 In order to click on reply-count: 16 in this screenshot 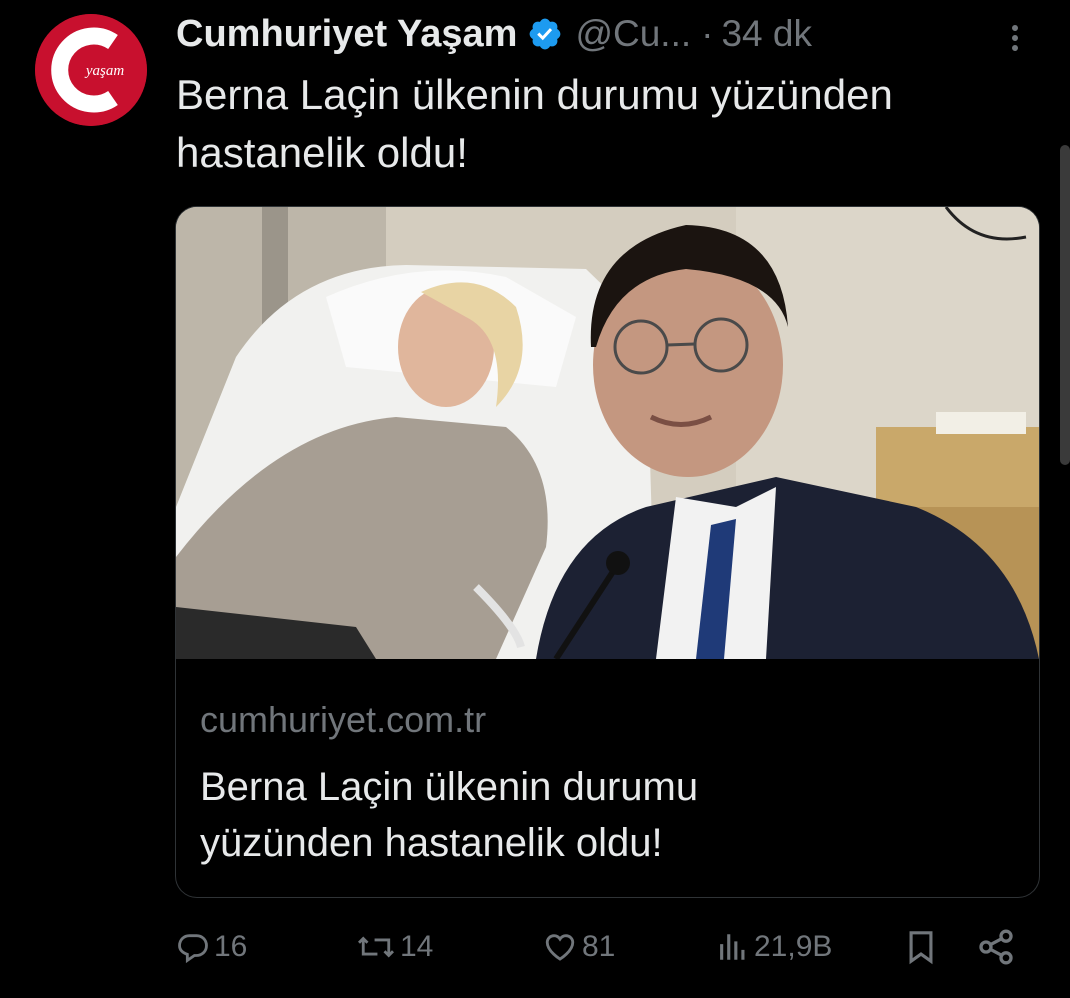, I will do `click(231, 946)`.